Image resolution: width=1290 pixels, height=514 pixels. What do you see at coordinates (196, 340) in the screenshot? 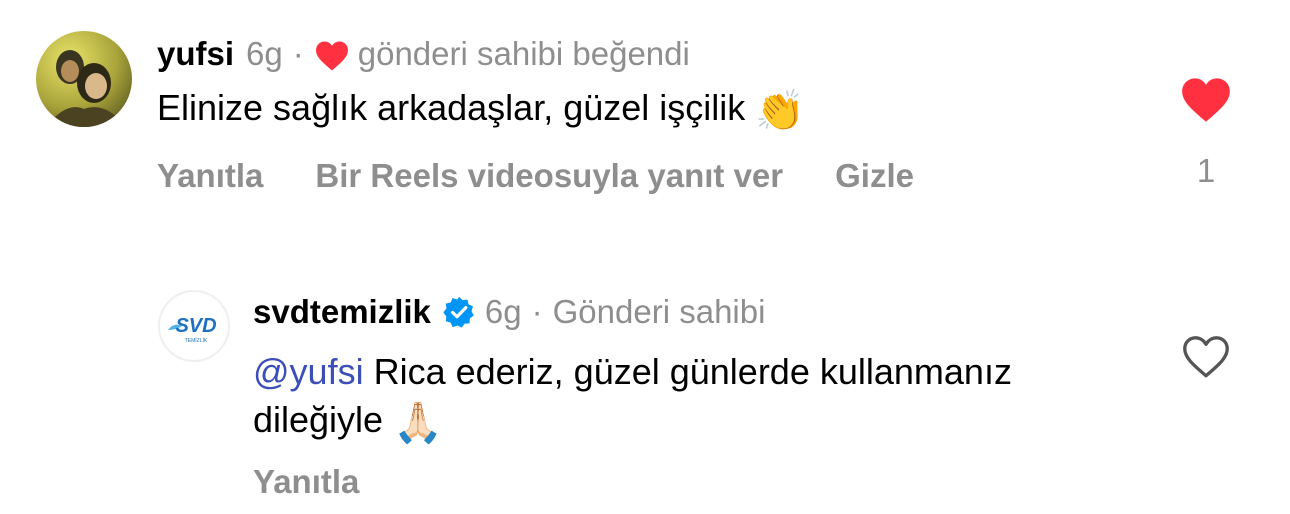
I see `logo-subtext: TEMİZLİK` at bounding box center [196, 340].